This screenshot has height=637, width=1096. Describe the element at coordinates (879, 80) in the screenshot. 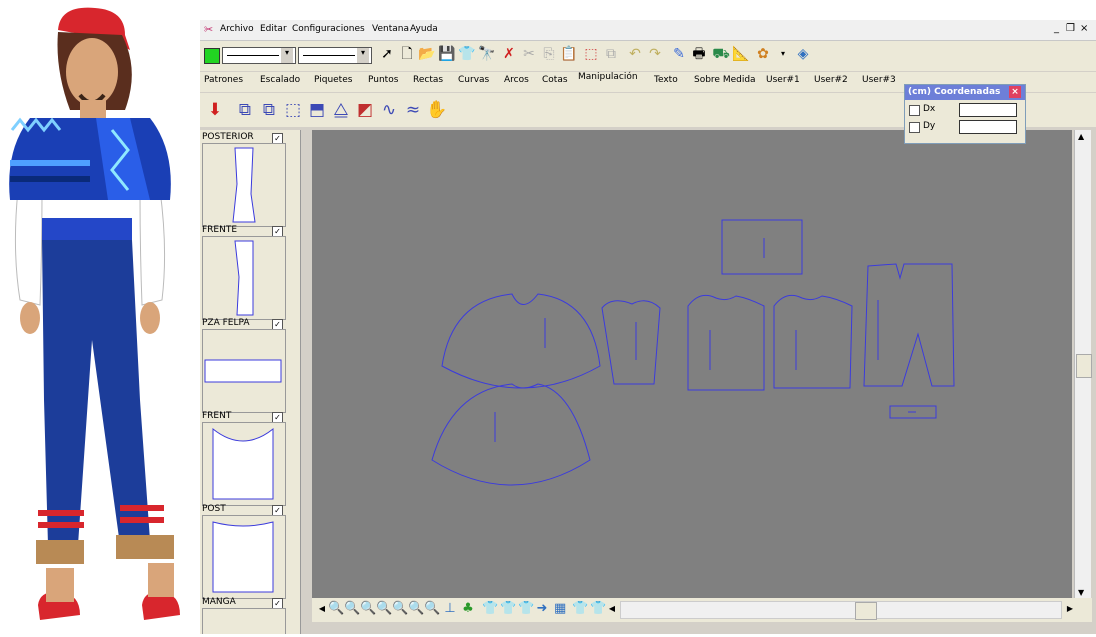

I see `tab-user3: User#3` at that location.